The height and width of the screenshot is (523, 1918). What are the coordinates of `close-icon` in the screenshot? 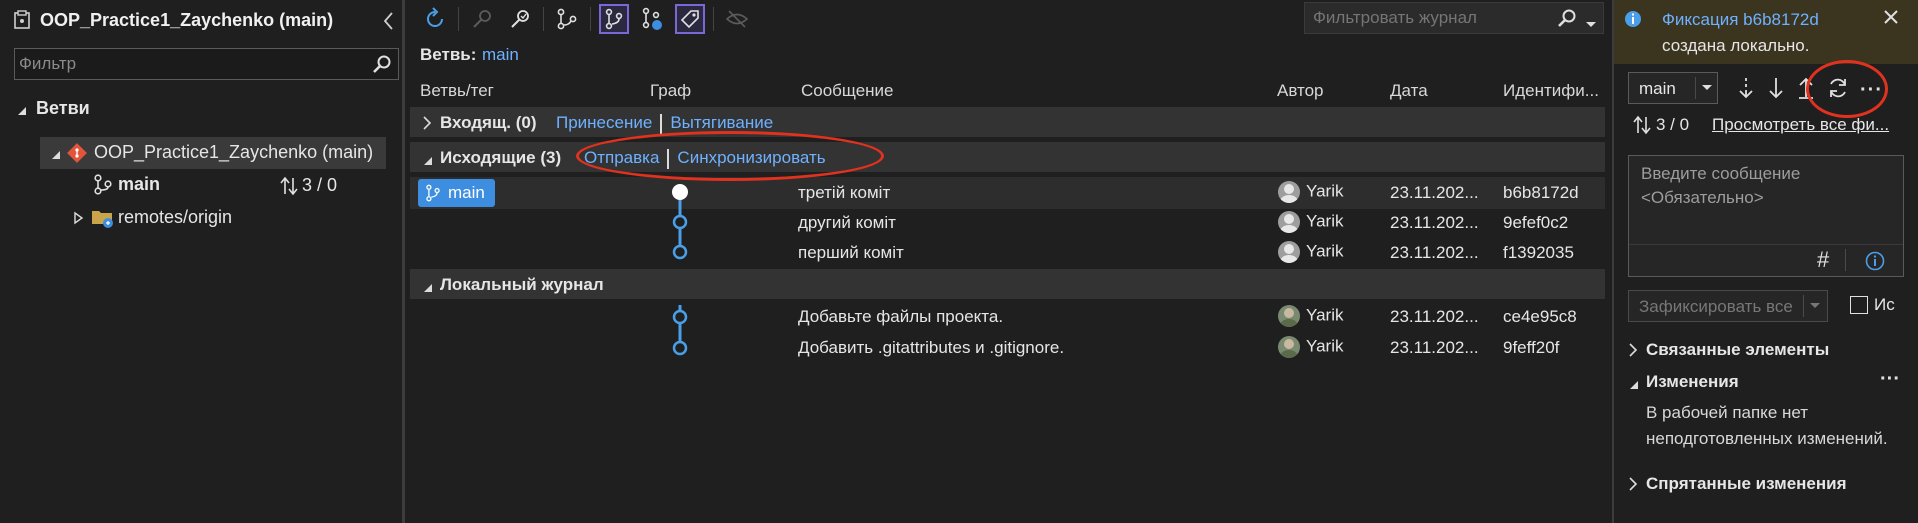 It's located at (1891, 19).